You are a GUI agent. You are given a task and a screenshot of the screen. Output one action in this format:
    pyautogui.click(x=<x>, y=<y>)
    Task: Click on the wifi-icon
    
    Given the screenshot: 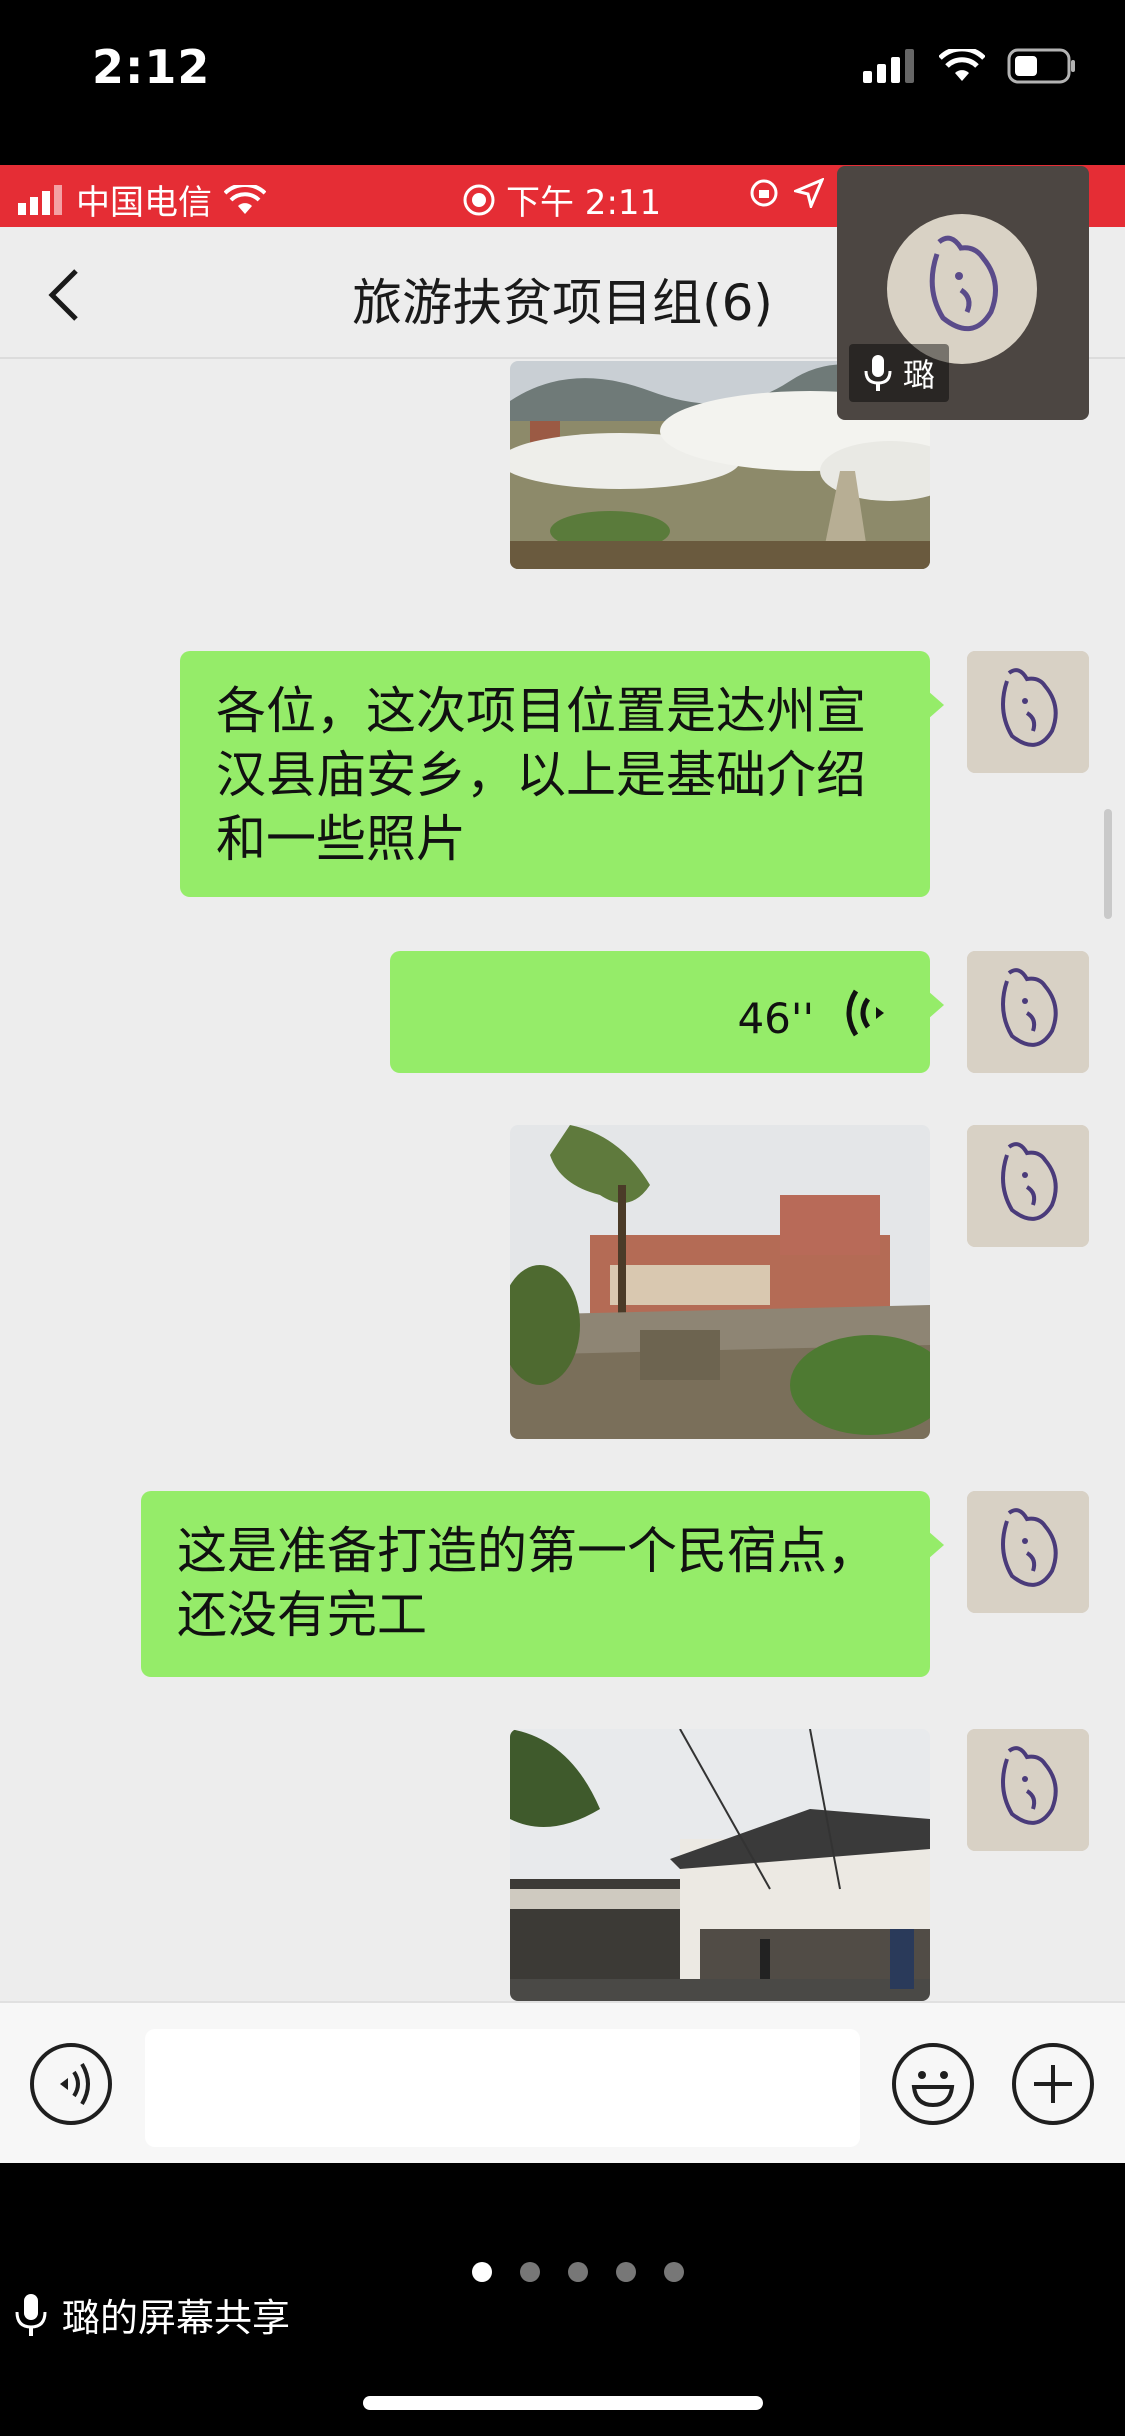 What is the action you would take?
    pyautogui.click(x=962, y=65)
    